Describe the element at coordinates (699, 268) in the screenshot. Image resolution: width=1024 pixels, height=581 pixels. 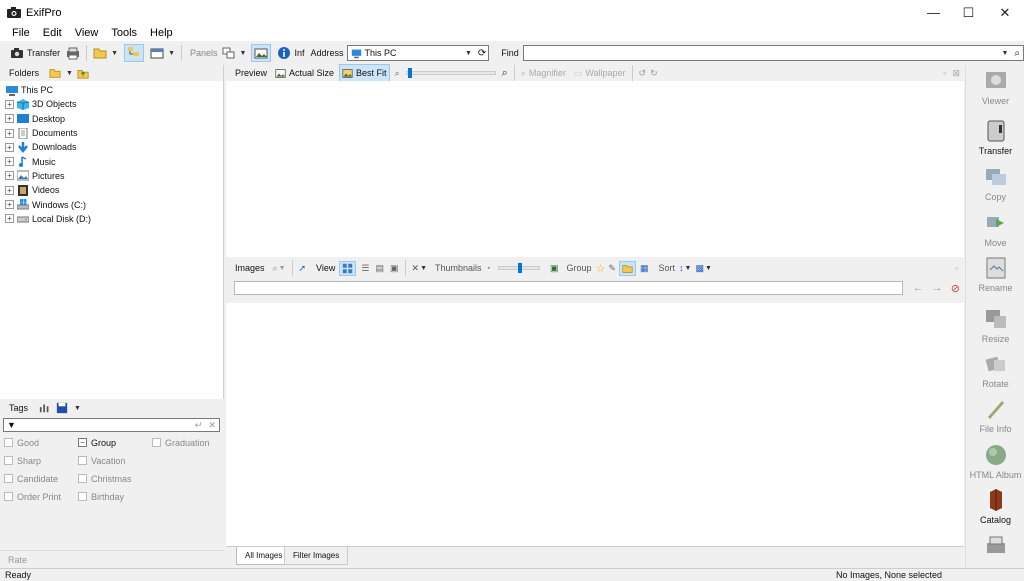
I see `sort-options-icon: ▩` at that location.